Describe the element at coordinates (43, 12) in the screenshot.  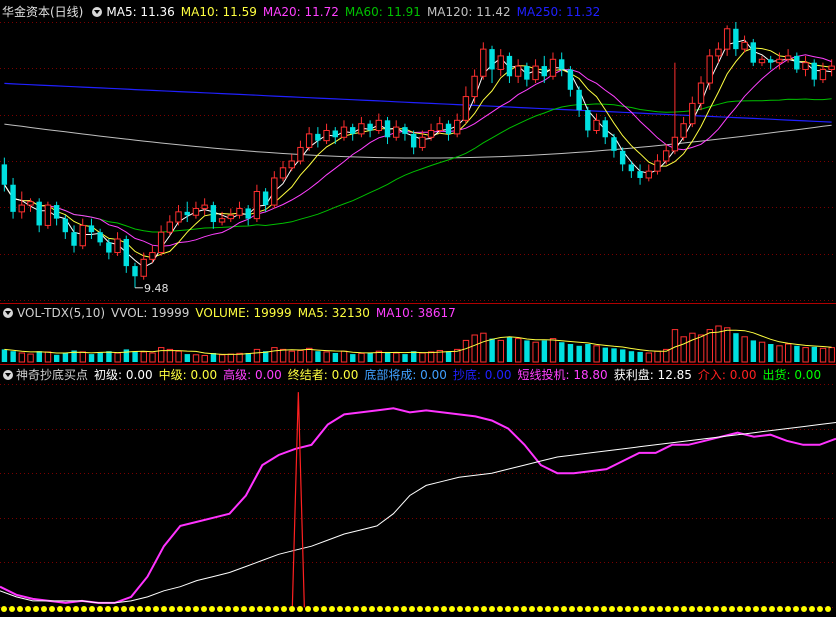
I see `stock-title: 华金资本(日线)` at that location.